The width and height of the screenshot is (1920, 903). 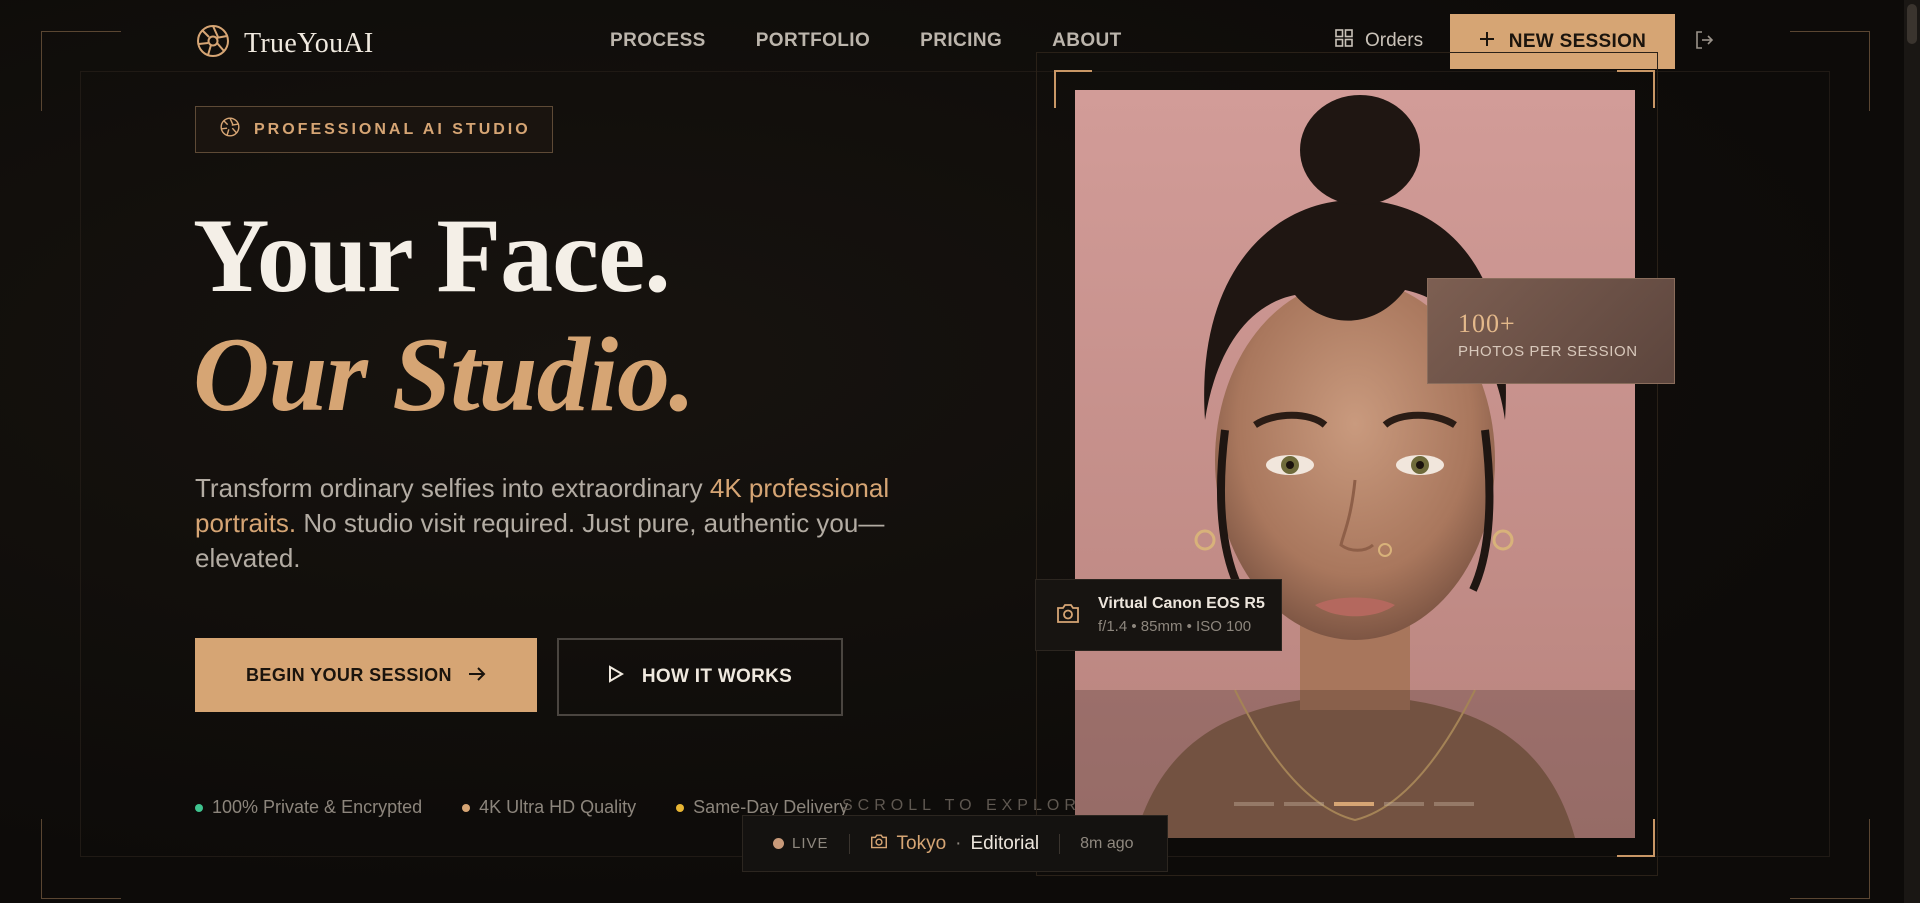 I want to click on main-nav: PROCESS PORTFOLIO PRICING ABOUT, so click(x=866, y=41).